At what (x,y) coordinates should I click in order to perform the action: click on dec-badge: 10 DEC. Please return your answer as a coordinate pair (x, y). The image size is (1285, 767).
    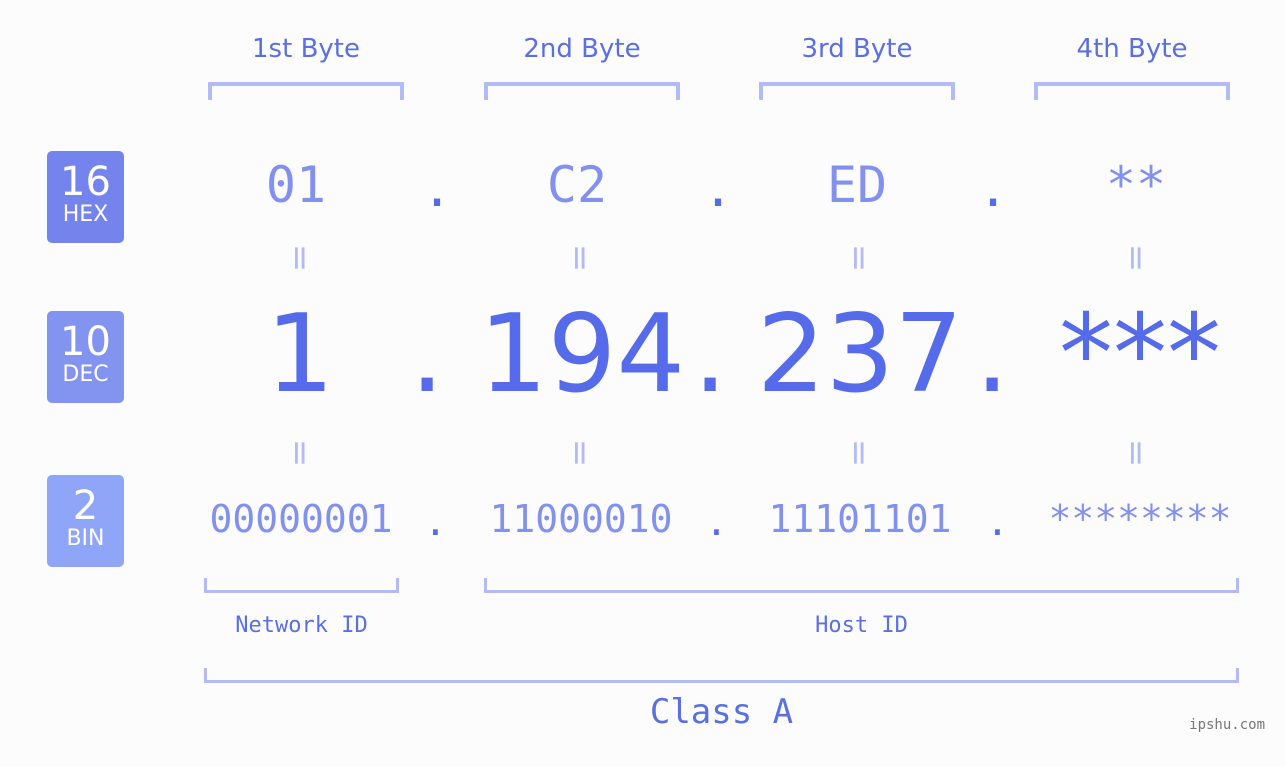
    Looking at the image, I should click on (85, 357).